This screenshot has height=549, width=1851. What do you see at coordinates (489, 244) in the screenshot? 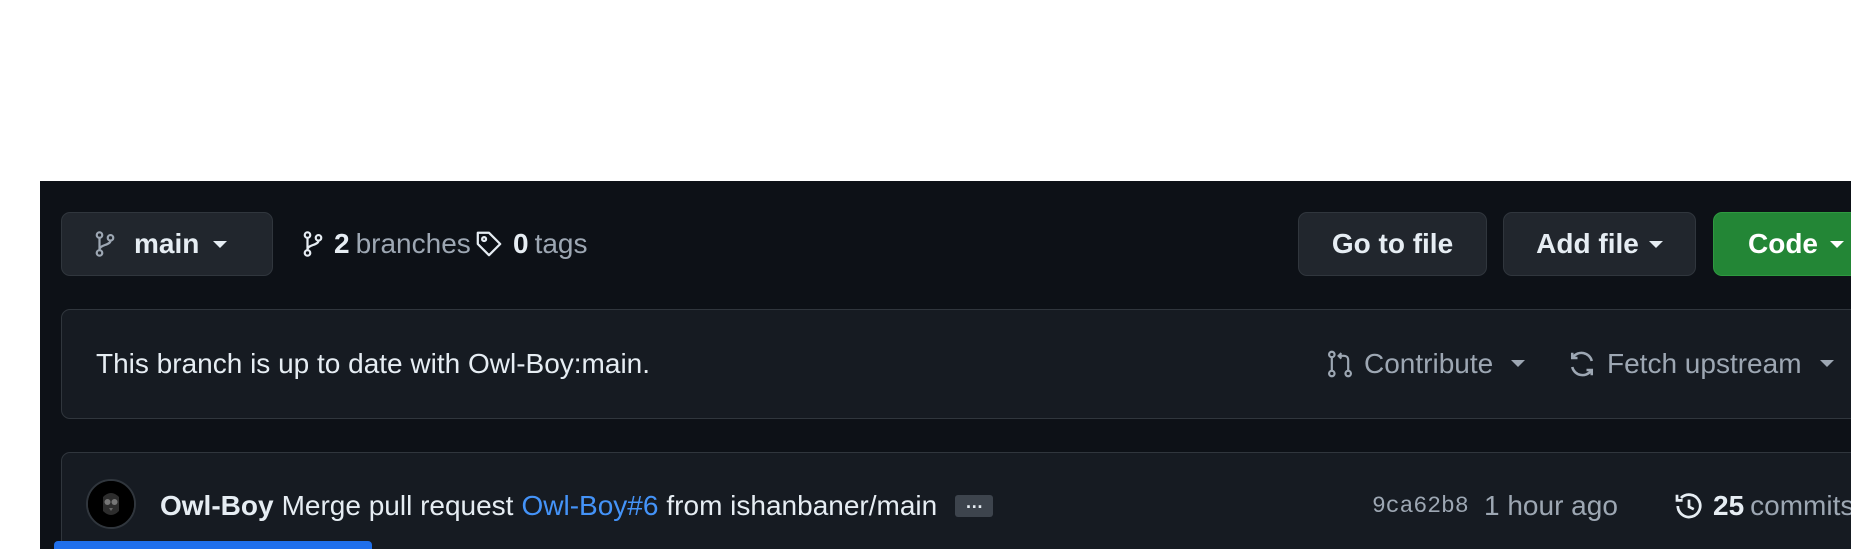
I see `tag-icon` at bounding box center [489, 244].